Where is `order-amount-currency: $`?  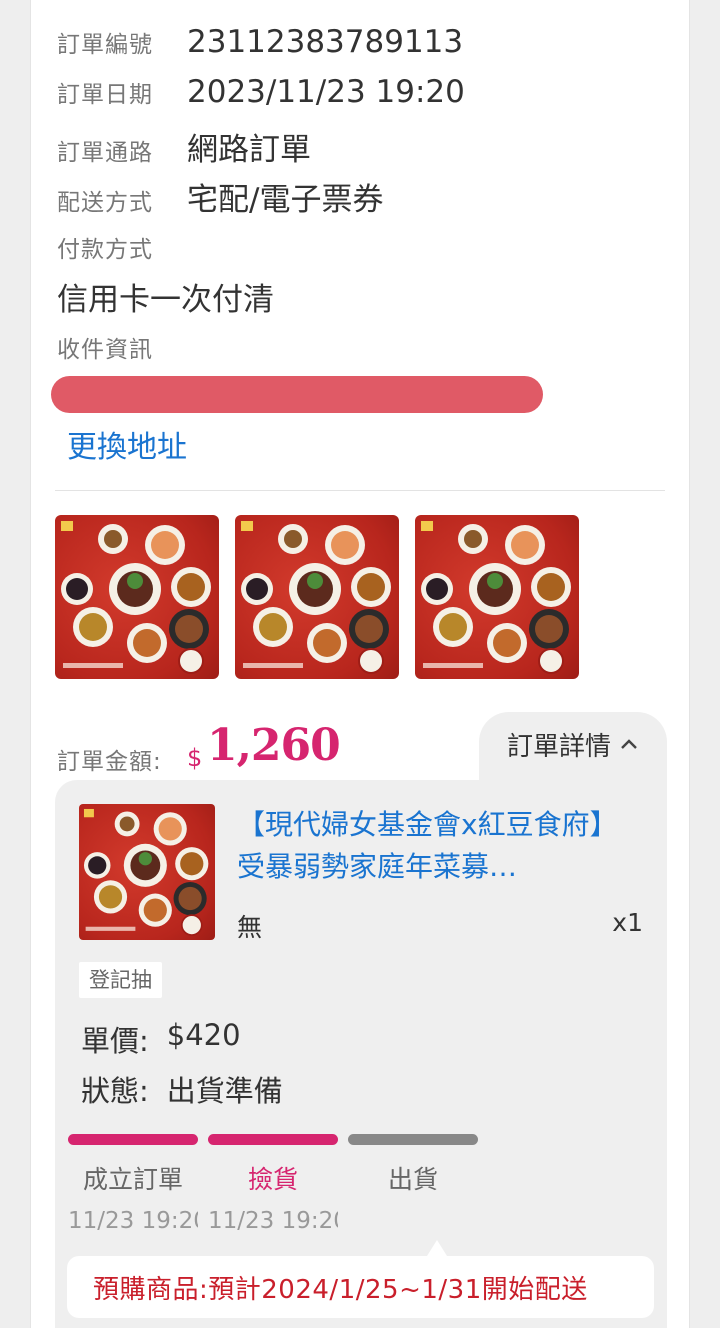
order-amount-currency: $ is located at coordinates (195, 758).